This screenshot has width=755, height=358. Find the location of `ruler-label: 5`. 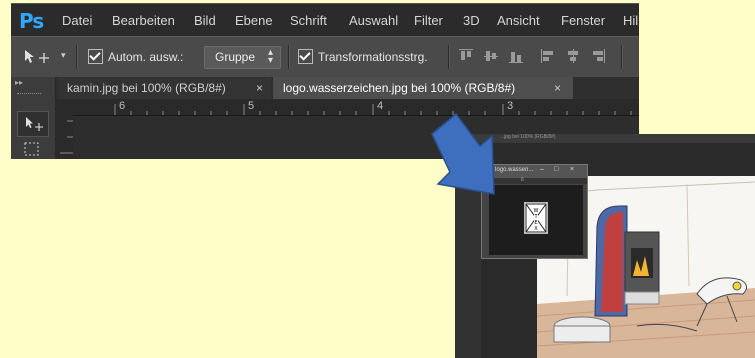

ruler-label: 5 is located at coordinates (251, 106).